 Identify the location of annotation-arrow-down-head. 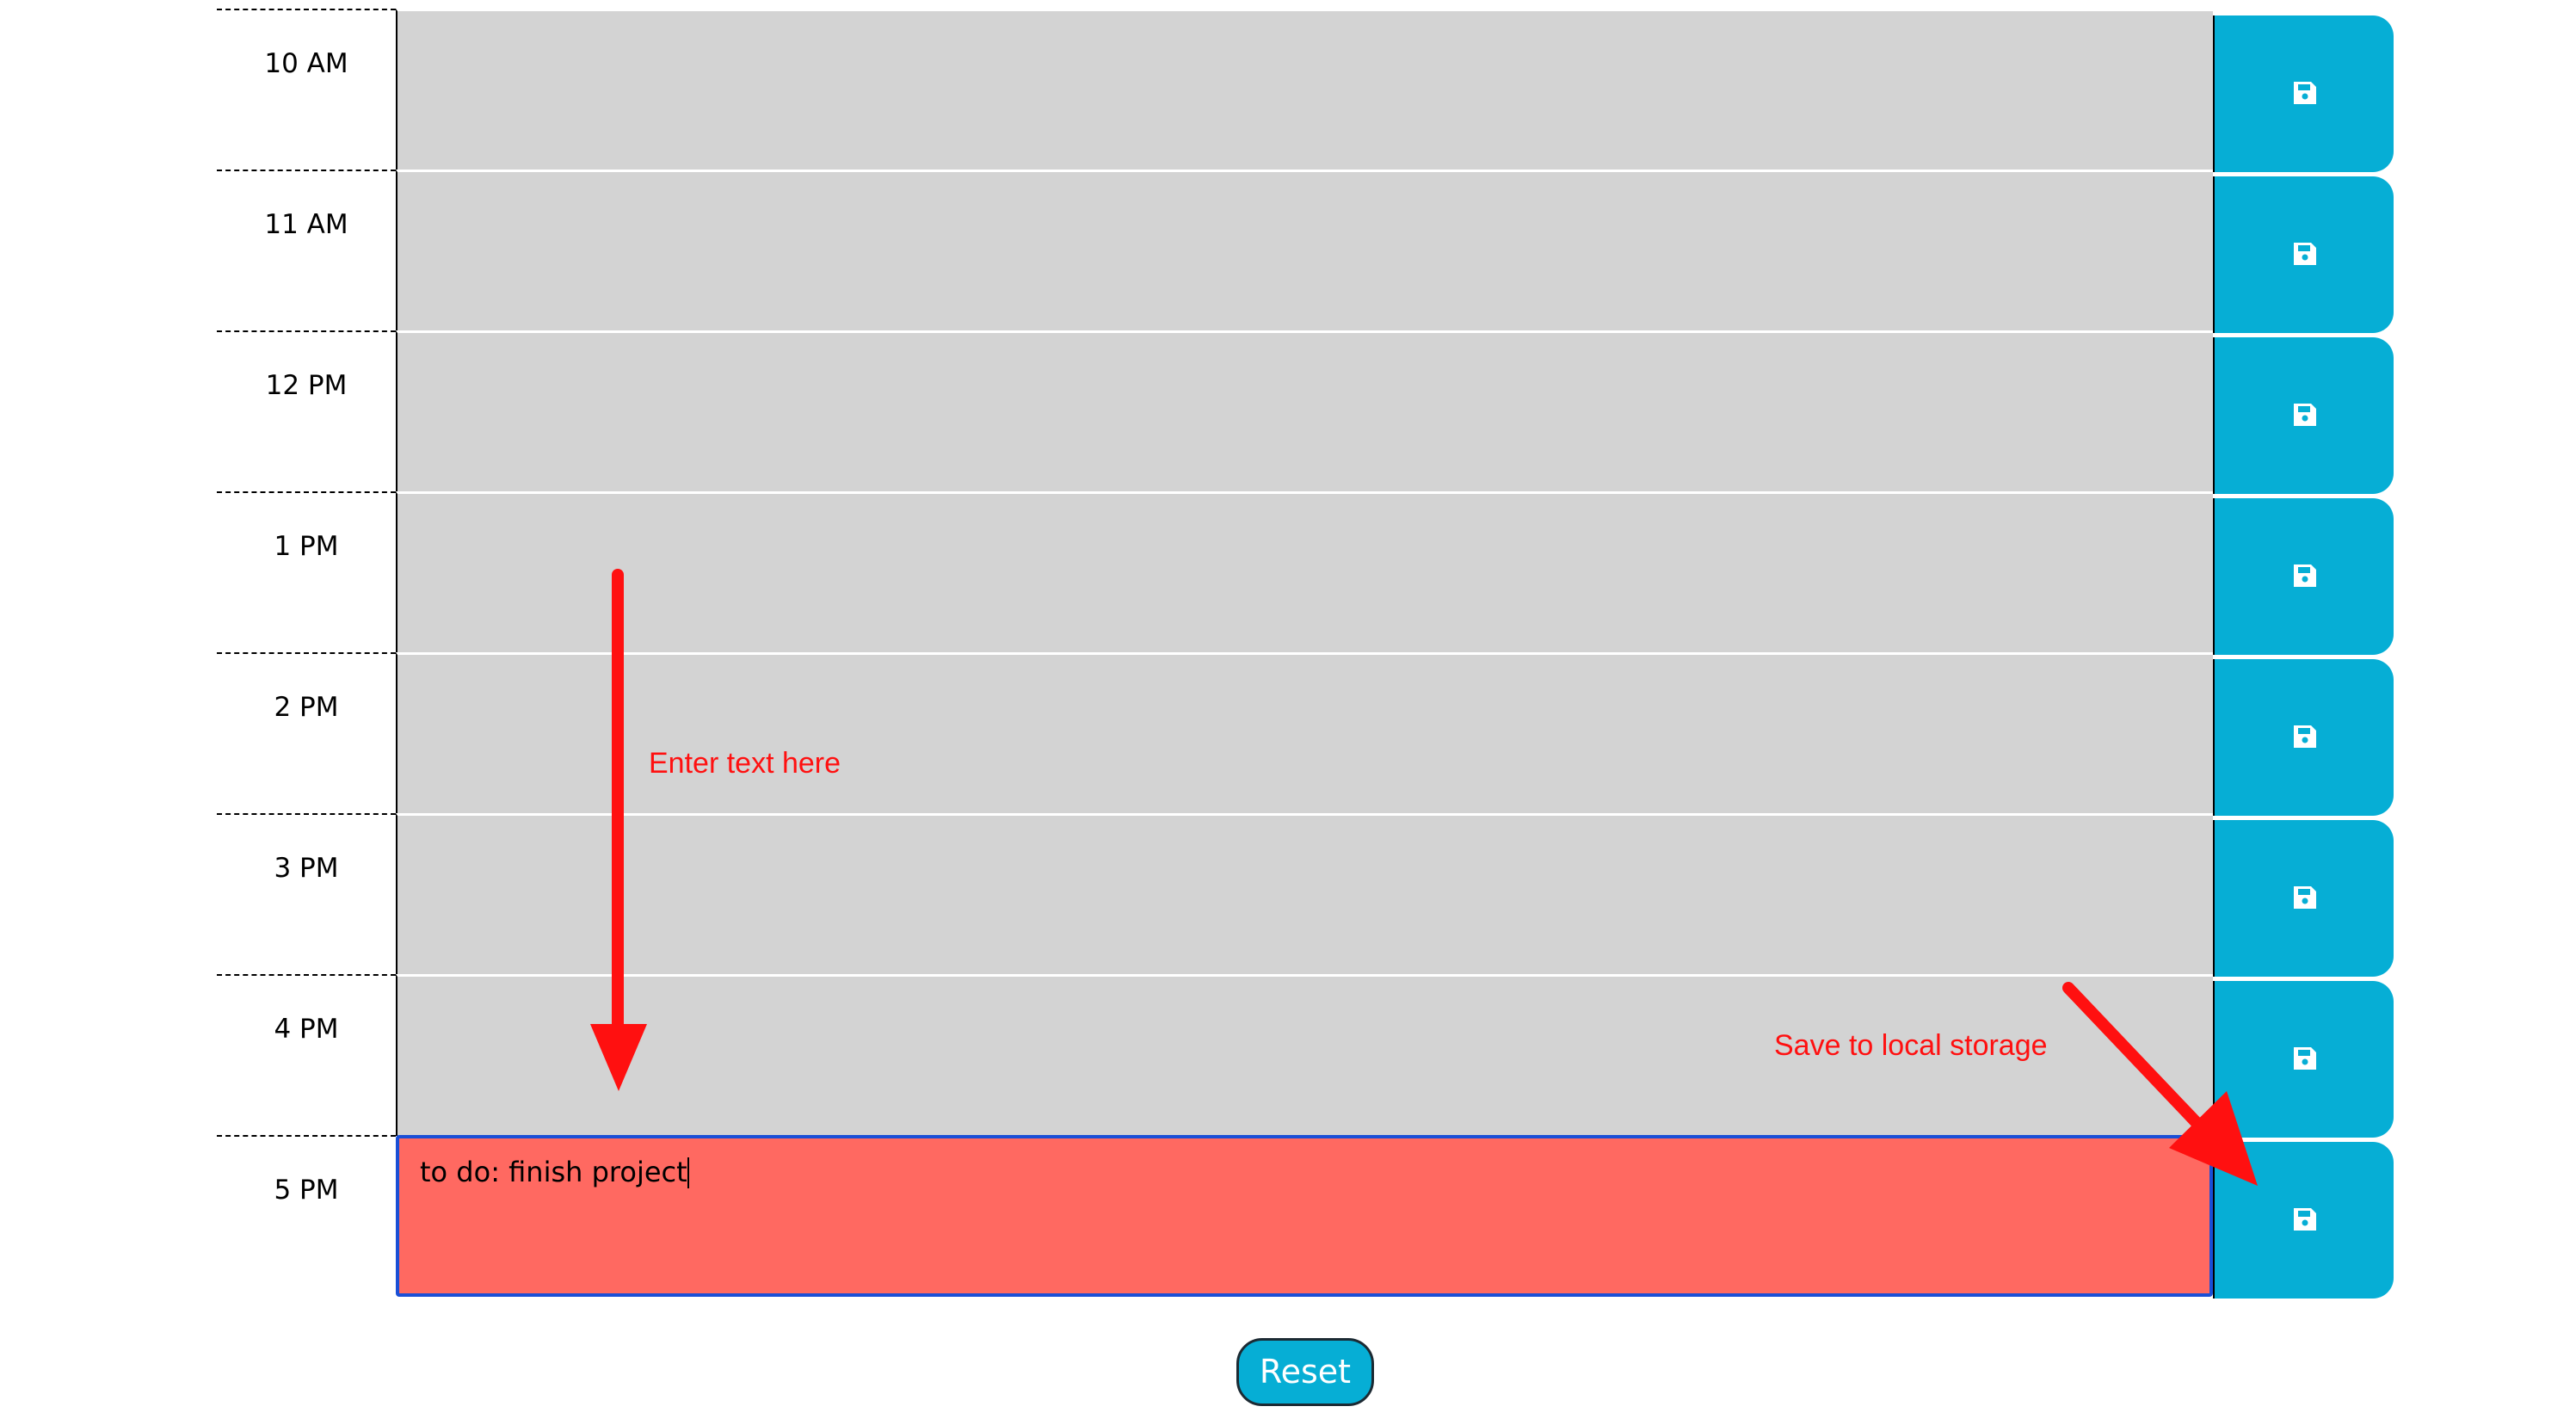
(618, 1057).